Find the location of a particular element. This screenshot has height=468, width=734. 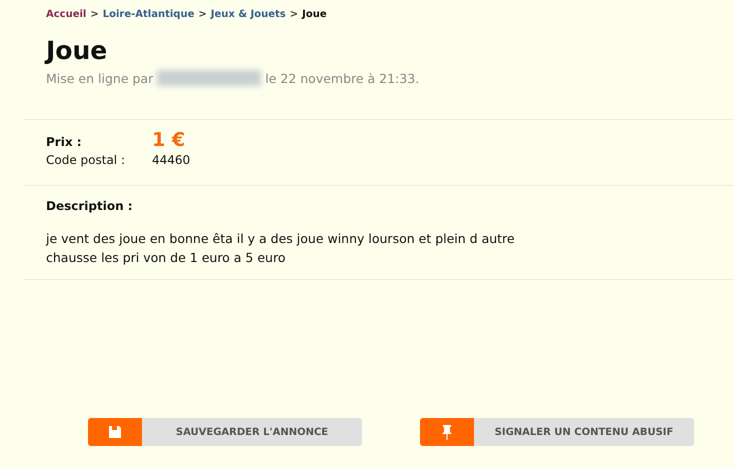

description-text: je vent des joue en bonne êta il y a des joue winny lourson et plein d autre chausse les pri von de 1 euro a 5 euro is located at coordinates (281, 248).